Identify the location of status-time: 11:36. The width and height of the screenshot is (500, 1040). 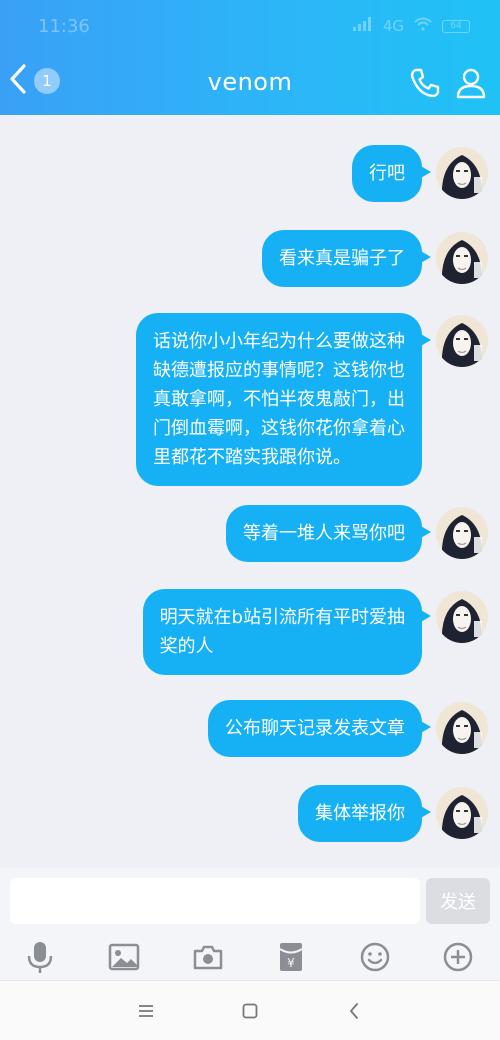
(64, 26).